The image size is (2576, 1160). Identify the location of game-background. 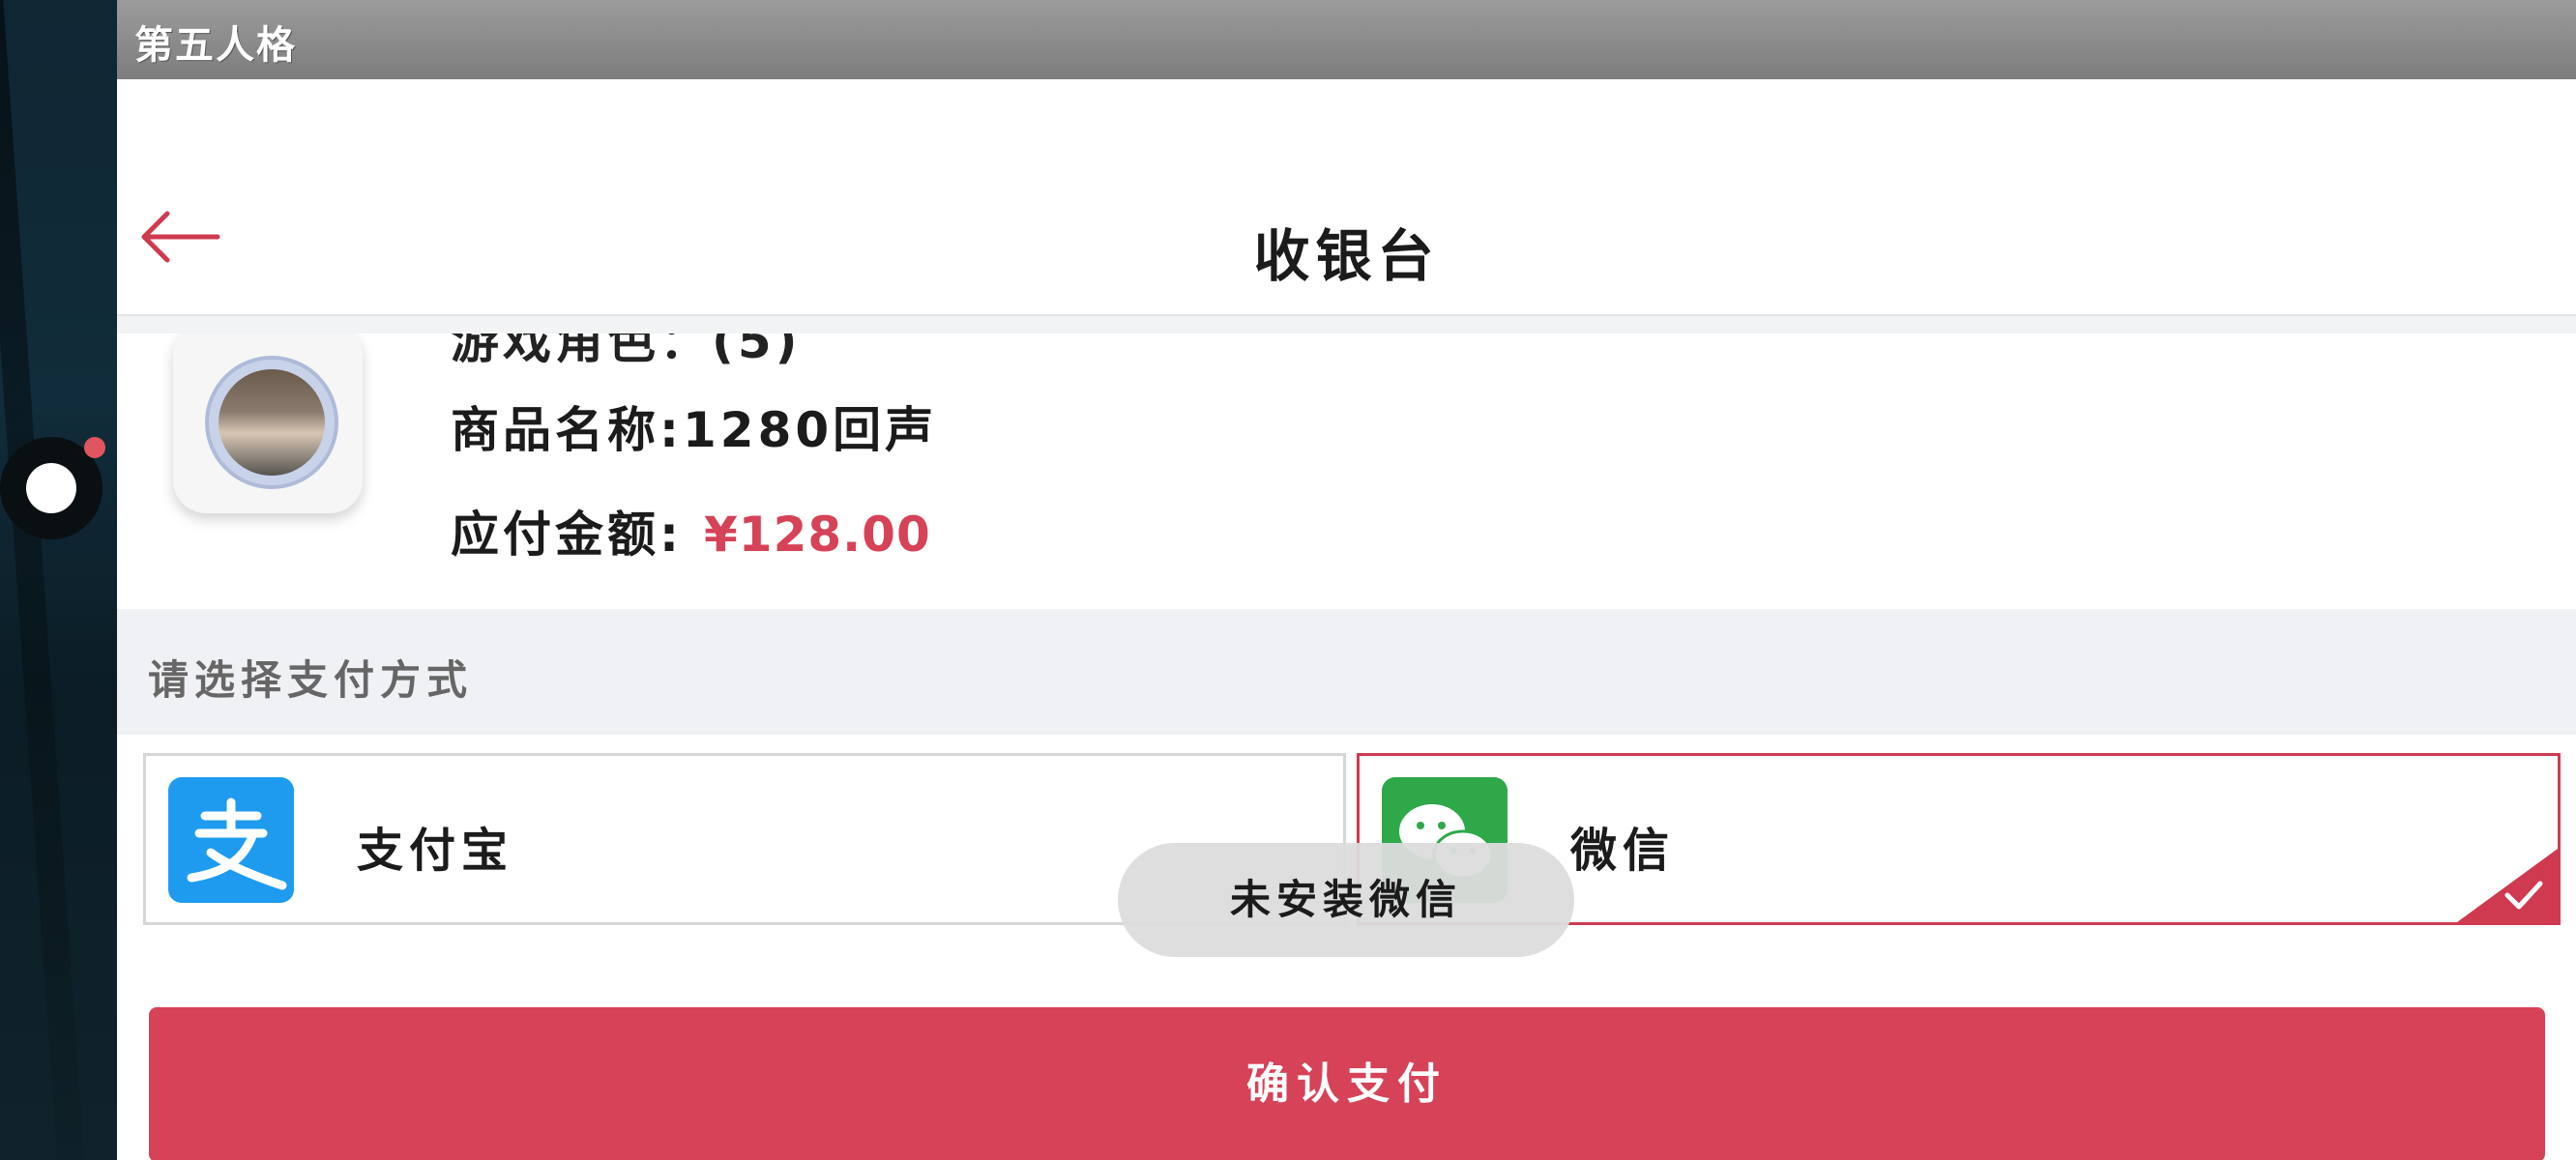
(58, 580).